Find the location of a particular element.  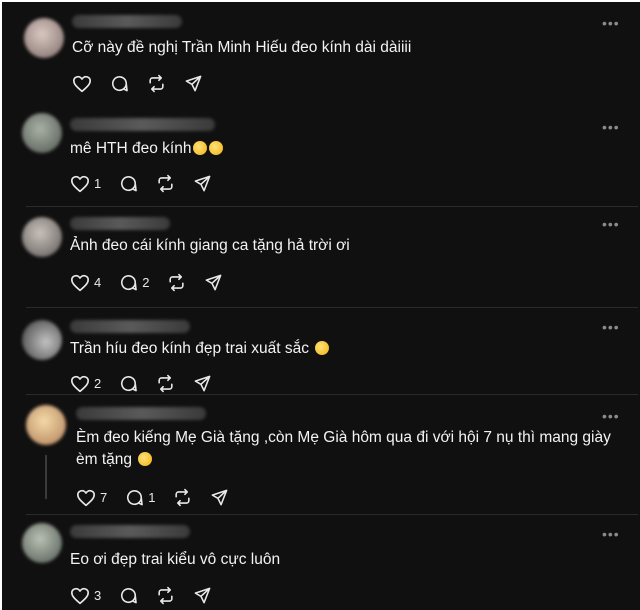

comment-actions: 1 is located at coordinates (150, 183).